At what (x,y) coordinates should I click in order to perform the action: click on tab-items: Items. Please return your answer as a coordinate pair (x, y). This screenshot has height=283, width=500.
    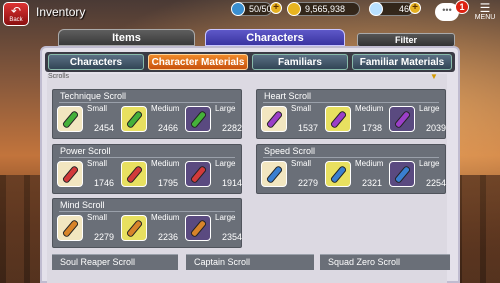
    Looking at the image, I should click on (126, 37).